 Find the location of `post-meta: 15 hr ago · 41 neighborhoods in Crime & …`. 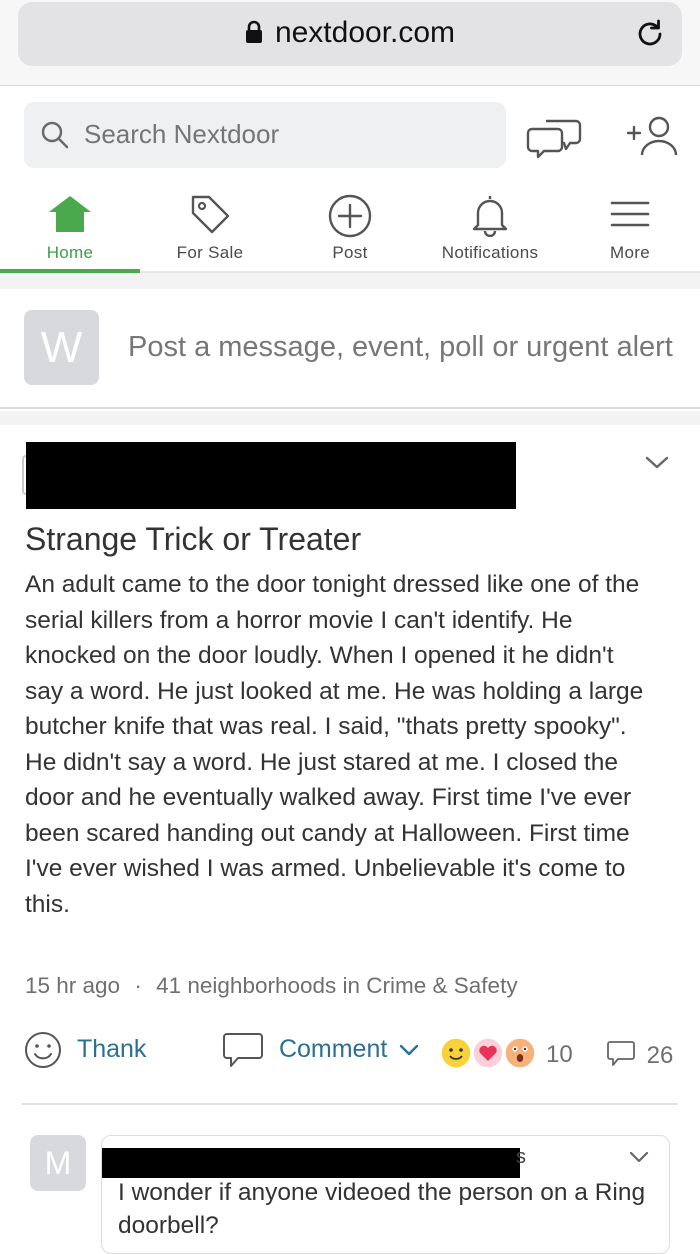

post-meta: 15 hr ago · 41 neighborhoods in Crime & … is located at coordinates (271, 986).